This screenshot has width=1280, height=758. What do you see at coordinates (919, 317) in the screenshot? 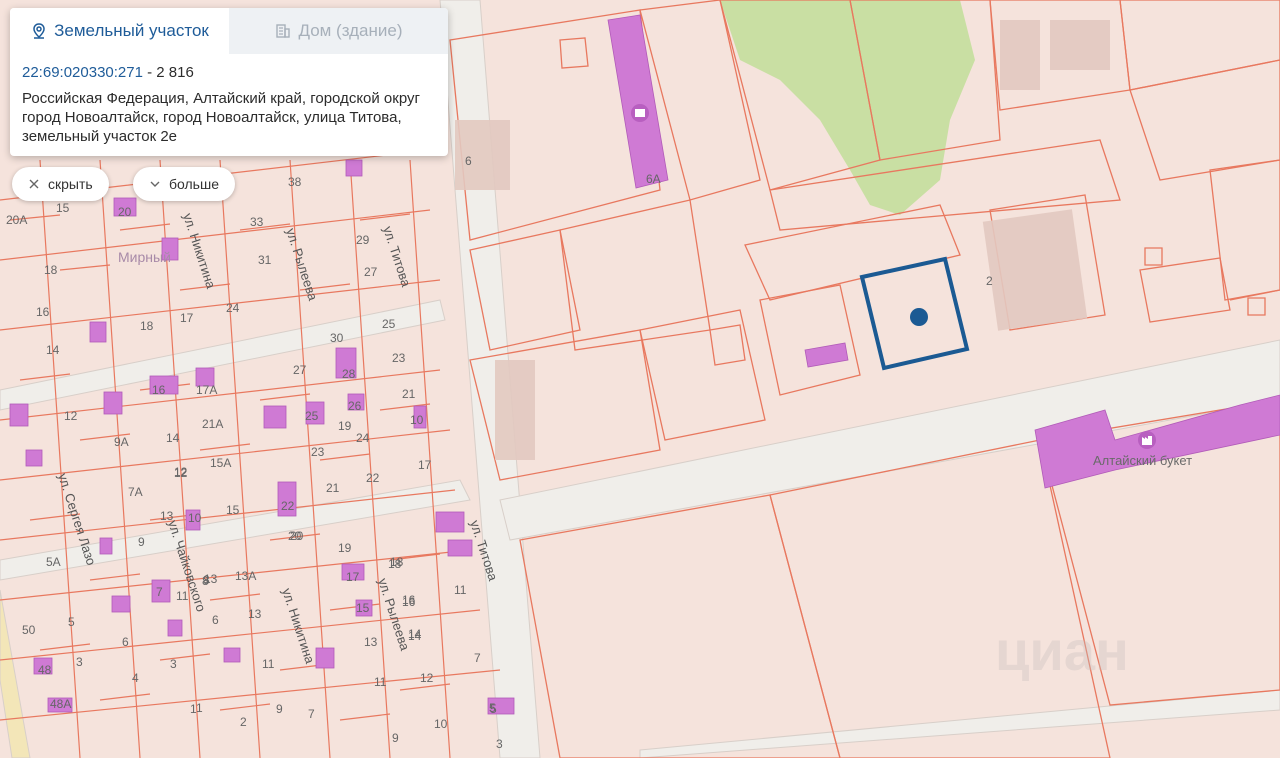
I see `selected-parcel-marker-icon` at bounding box center [919, 317].